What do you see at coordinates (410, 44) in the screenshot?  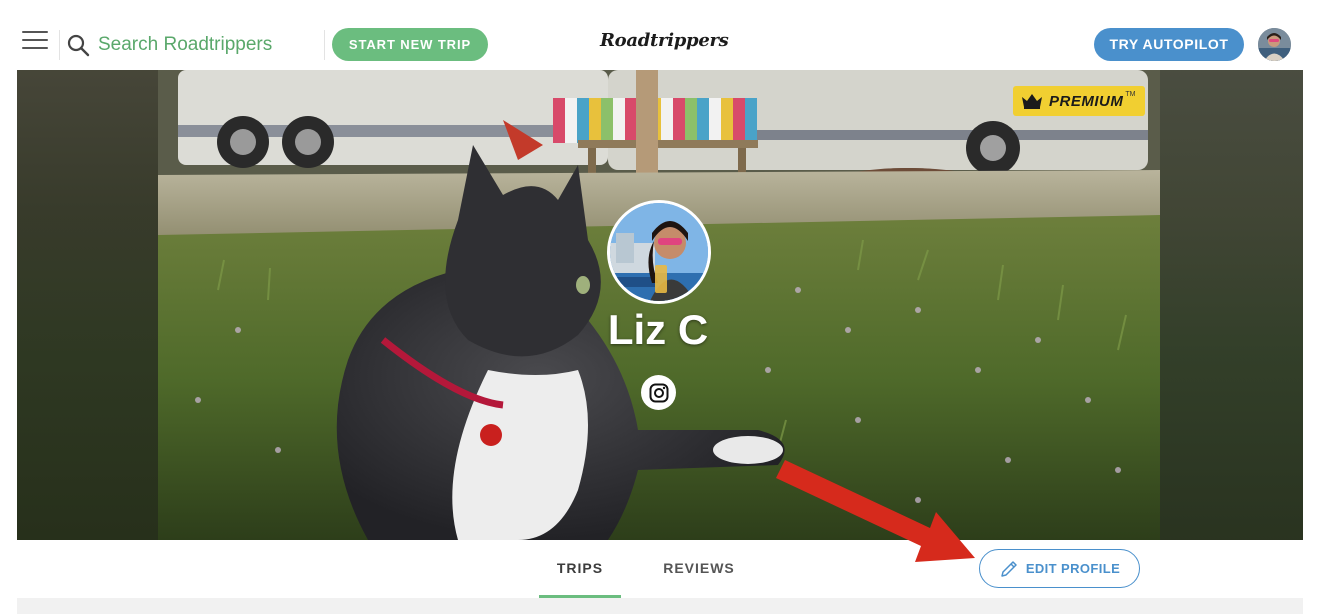 I see `start-new-trip-button: START NEW TRIP` at bounding box center [410, 44].